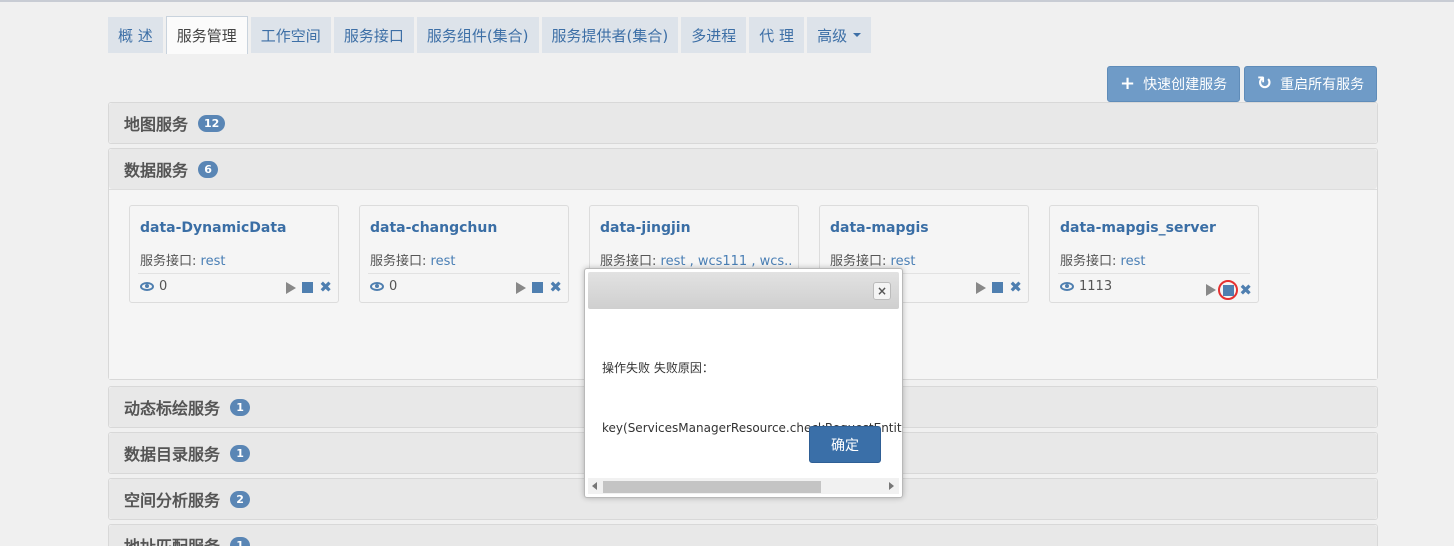  I want to click on highlight-ring, so click(1228, 290).